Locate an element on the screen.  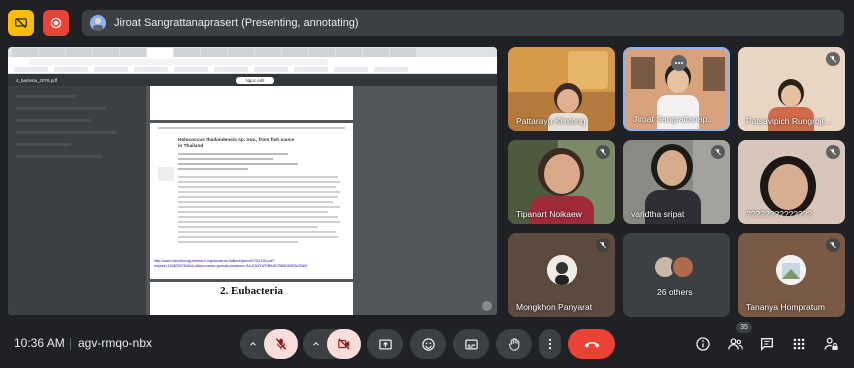
participant-name: Tipanart Noikaew is located at coordinates (549, 214).